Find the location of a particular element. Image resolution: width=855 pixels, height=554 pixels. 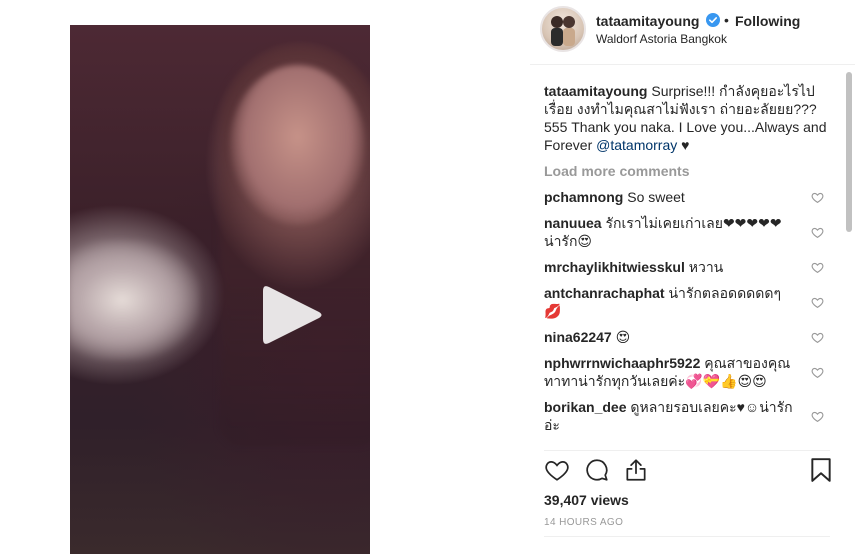

comment-text: So sweet is located at coordinates (656, 197).